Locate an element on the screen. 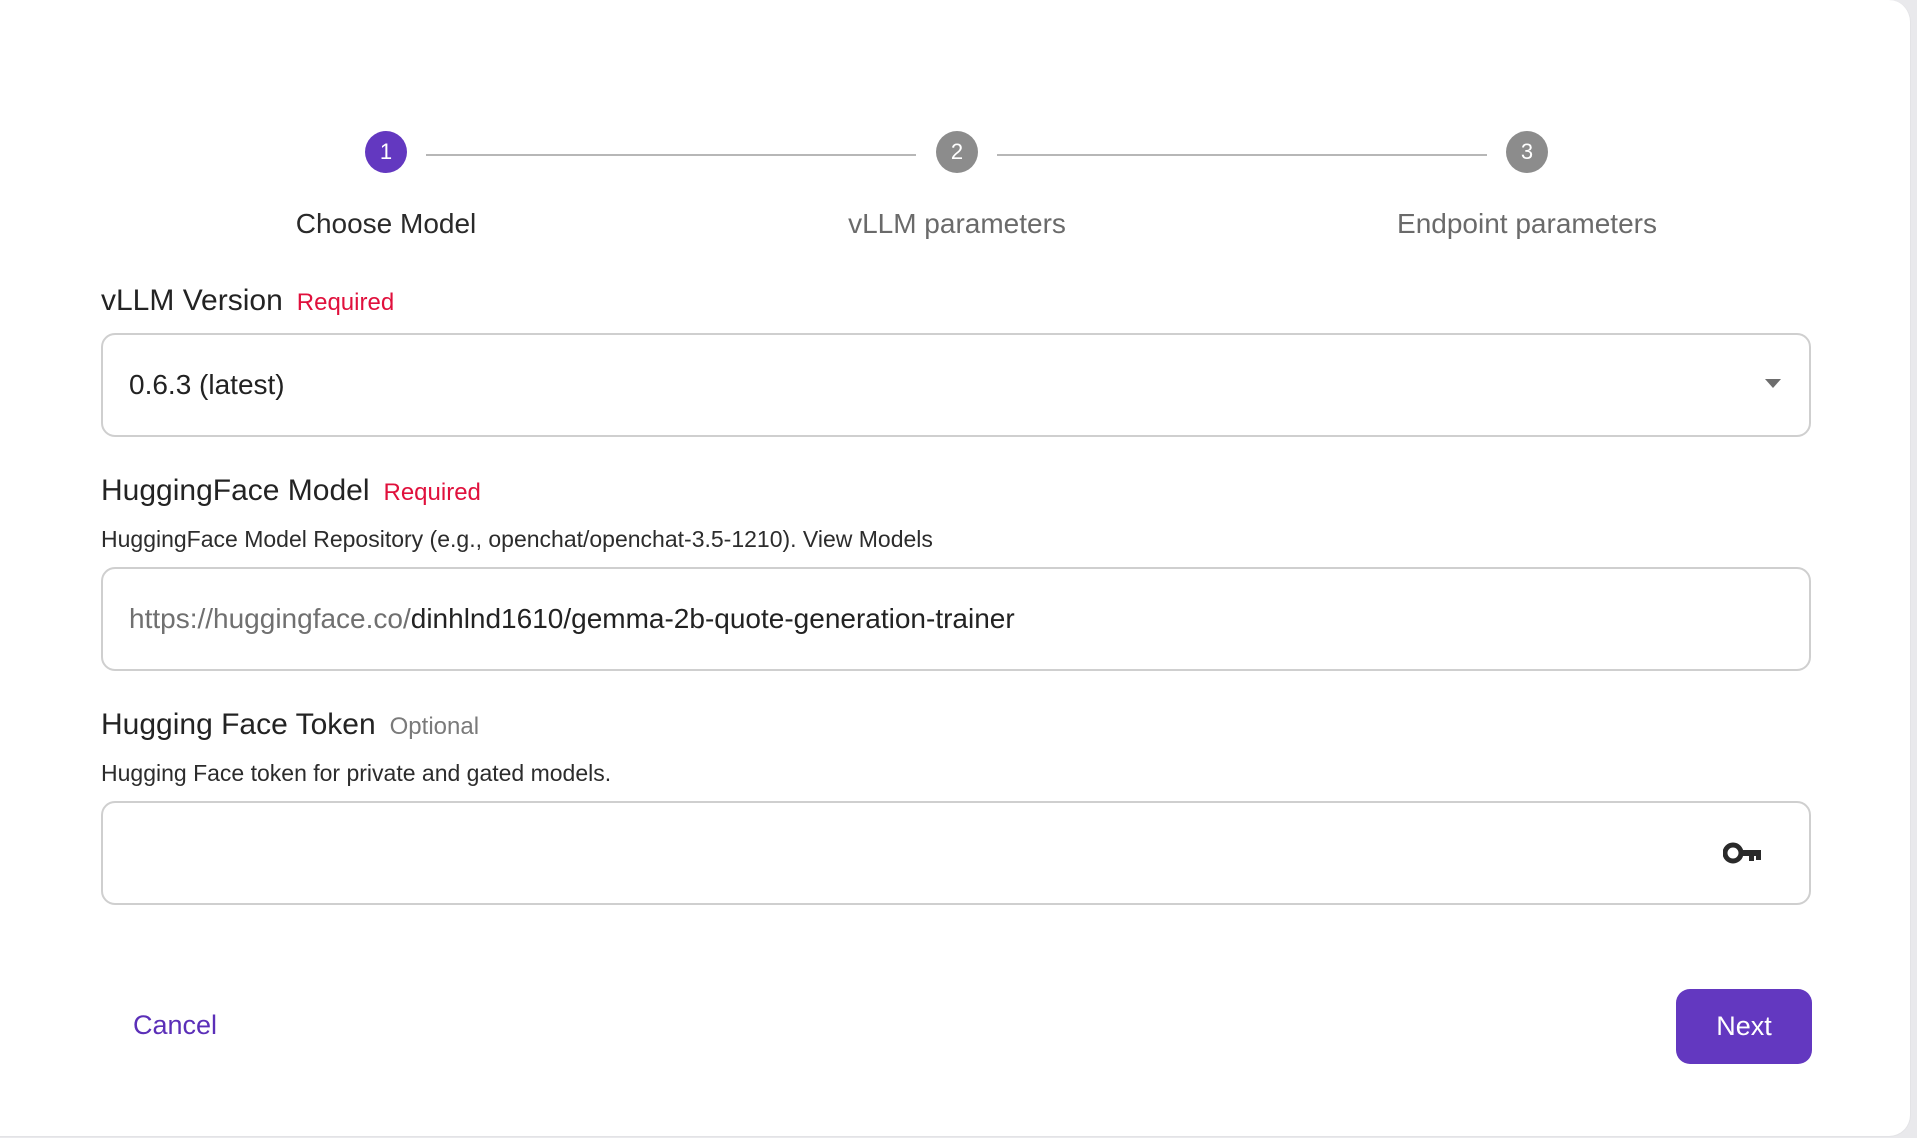 The image size is (1917, 1138). step-3-label: Endpoint parameters is located at coordinates (1527, 223).